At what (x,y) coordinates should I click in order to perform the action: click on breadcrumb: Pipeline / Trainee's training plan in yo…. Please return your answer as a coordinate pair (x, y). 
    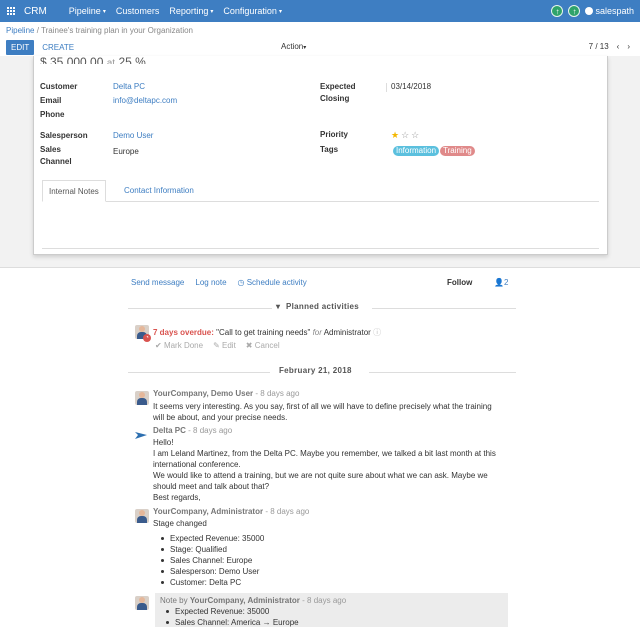
    Looking at the image, I should click on (99, 30).